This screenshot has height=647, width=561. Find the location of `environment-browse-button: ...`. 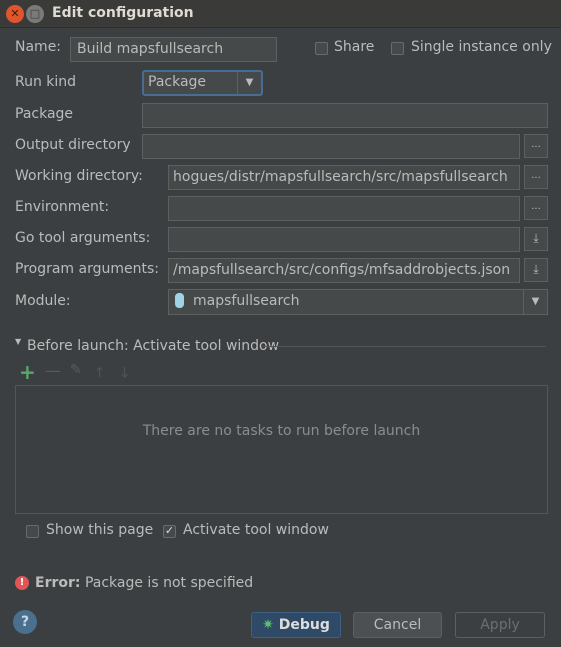

environment-browse-button: ... is located at coordinates (536, 208).